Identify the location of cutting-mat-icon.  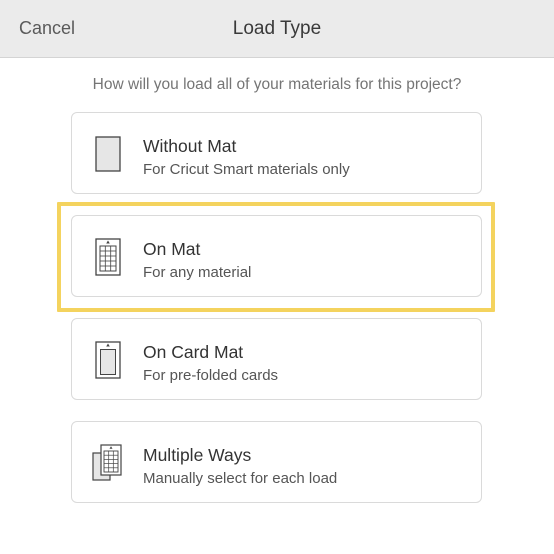
(108, 257).